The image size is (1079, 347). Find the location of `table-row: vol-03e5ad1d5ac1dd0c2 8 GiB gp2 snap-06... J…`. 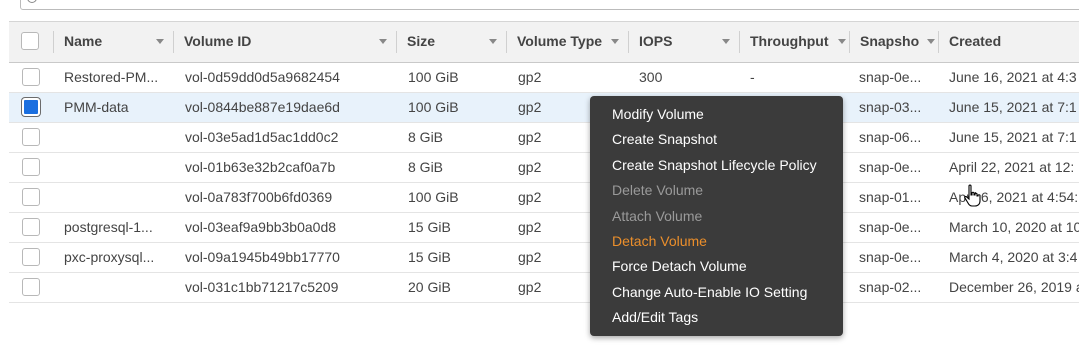

table-row: vol-03e5ad1d5ac1dd0c2 8 GiB gp2 snap-06... J… is located at coordinates (544, 138).